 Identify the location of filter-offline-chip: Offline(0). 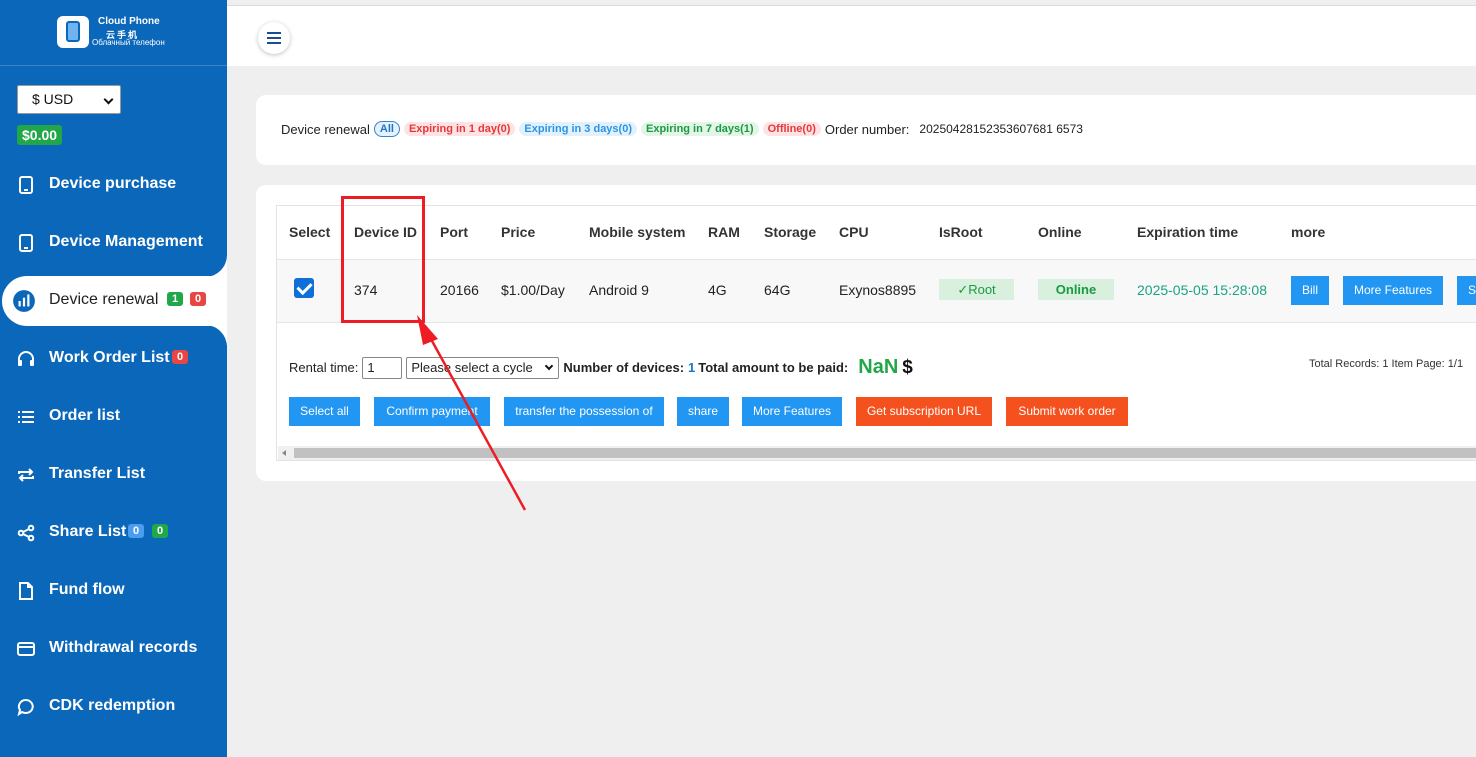
(791, 129).